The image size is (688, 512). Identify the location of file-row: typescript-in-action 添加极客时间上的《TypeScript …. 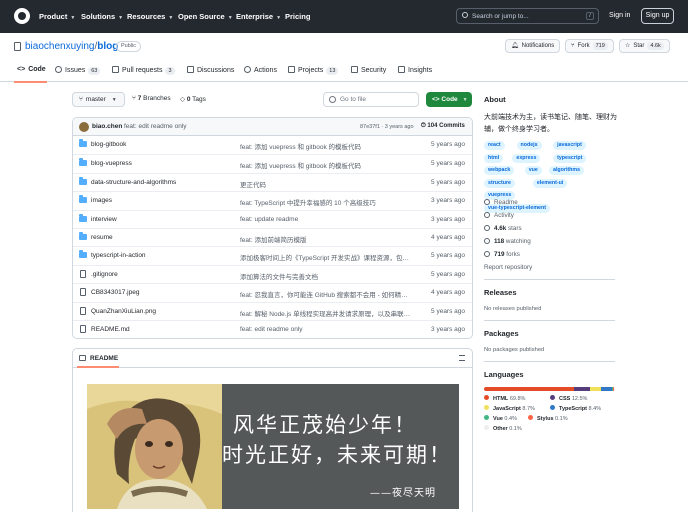
(272, 255).